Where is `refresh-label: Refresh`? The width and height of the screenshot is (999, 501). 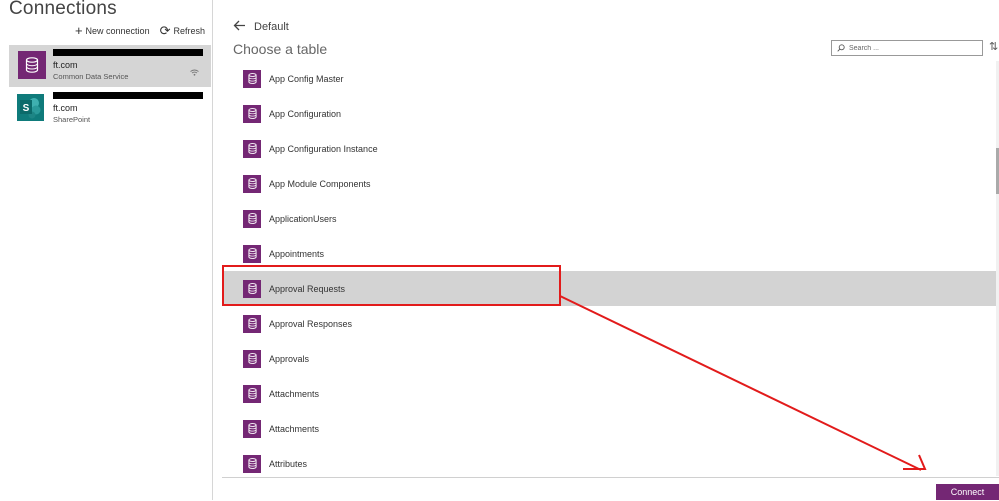
refresh-label: Refresh is located at coordinates (189, 31).